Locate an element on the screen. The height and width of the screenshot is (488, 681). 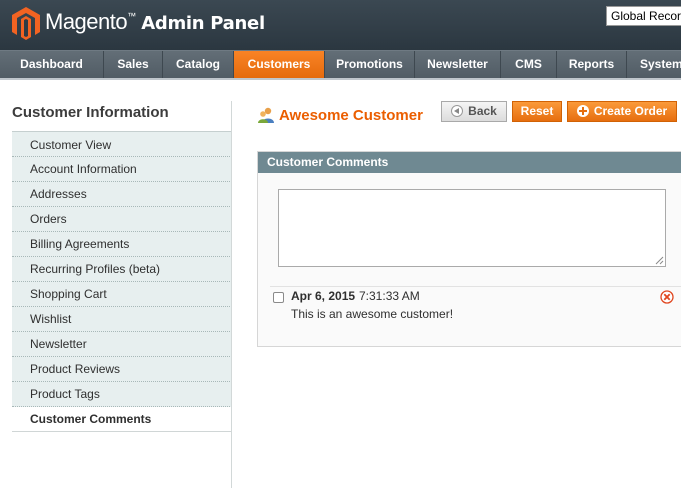
logo-brand: Magento is located at coordinates (86, 21).